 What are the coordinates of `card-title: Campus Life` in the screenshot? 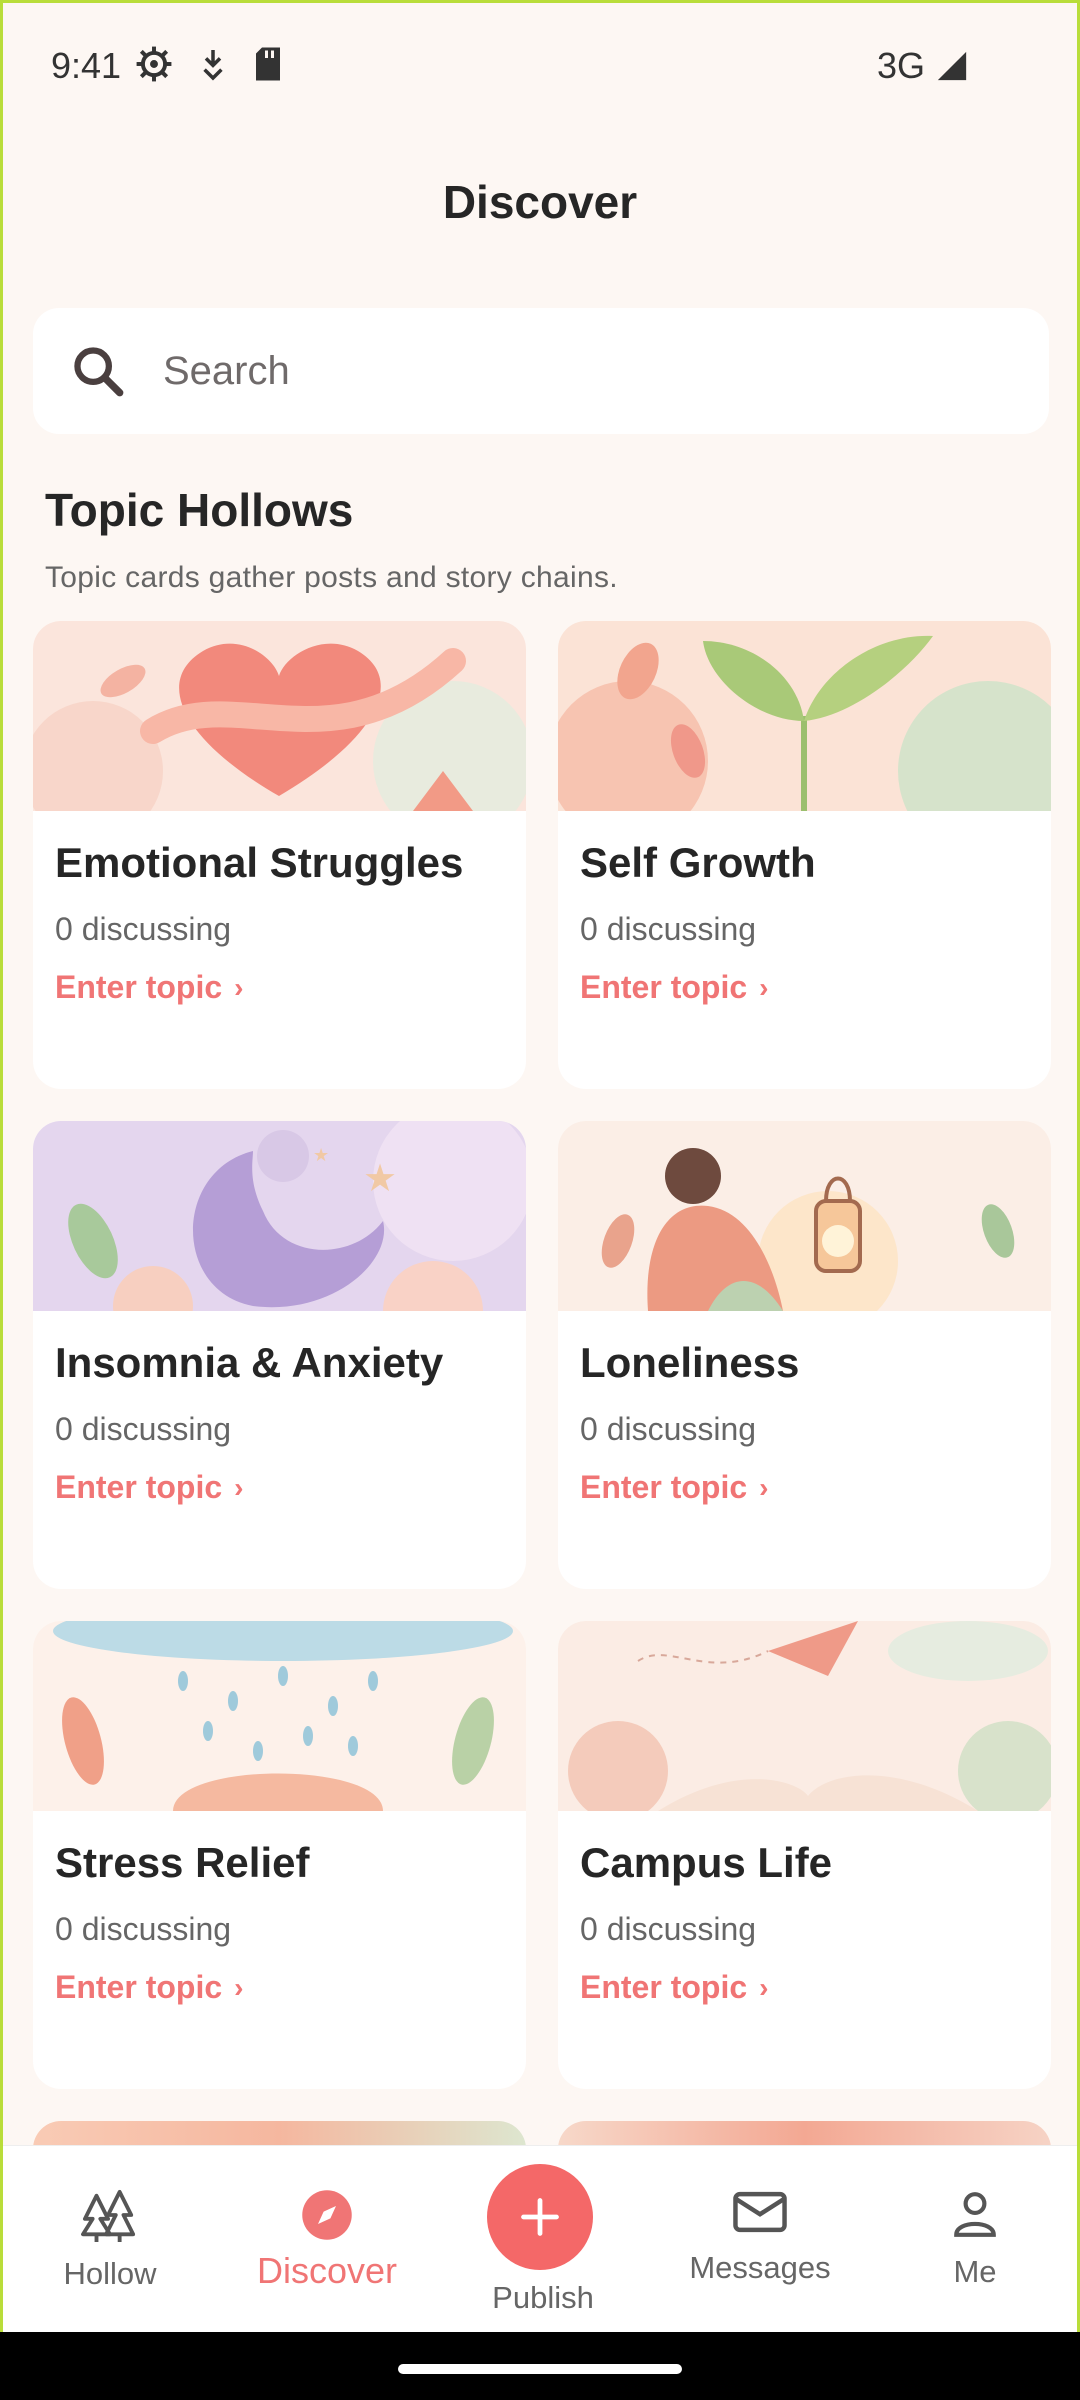 It's located at (706, 1862).